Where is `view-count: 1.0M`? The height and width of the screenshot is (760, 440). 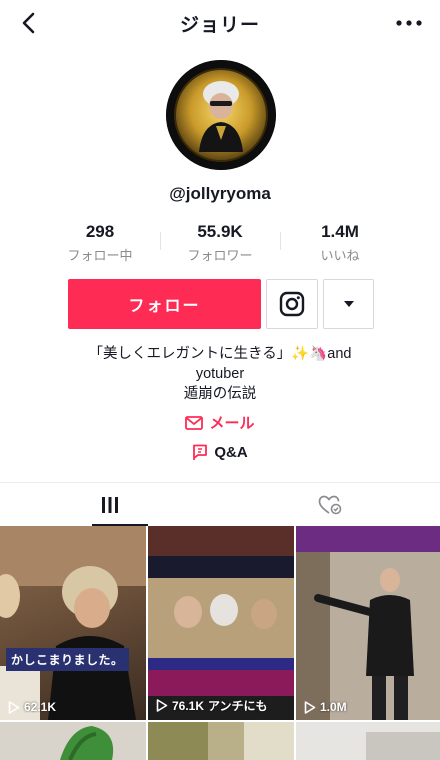 view-count: 1.0M is located at coordinates (325, 707).